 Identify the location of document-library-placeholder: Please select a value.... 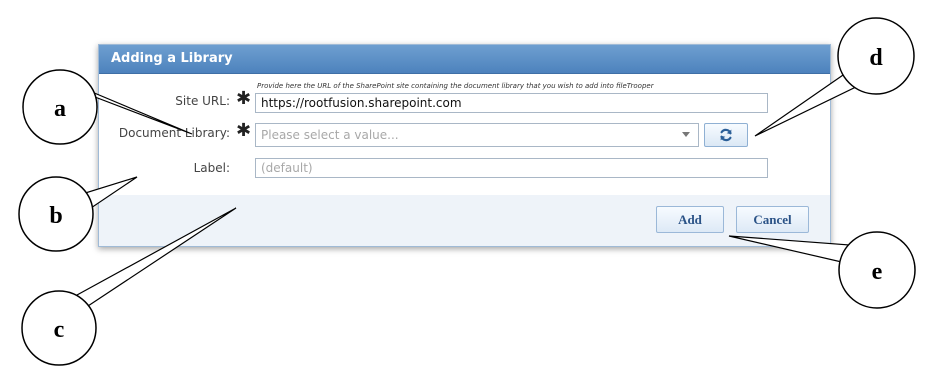
(330, 135).